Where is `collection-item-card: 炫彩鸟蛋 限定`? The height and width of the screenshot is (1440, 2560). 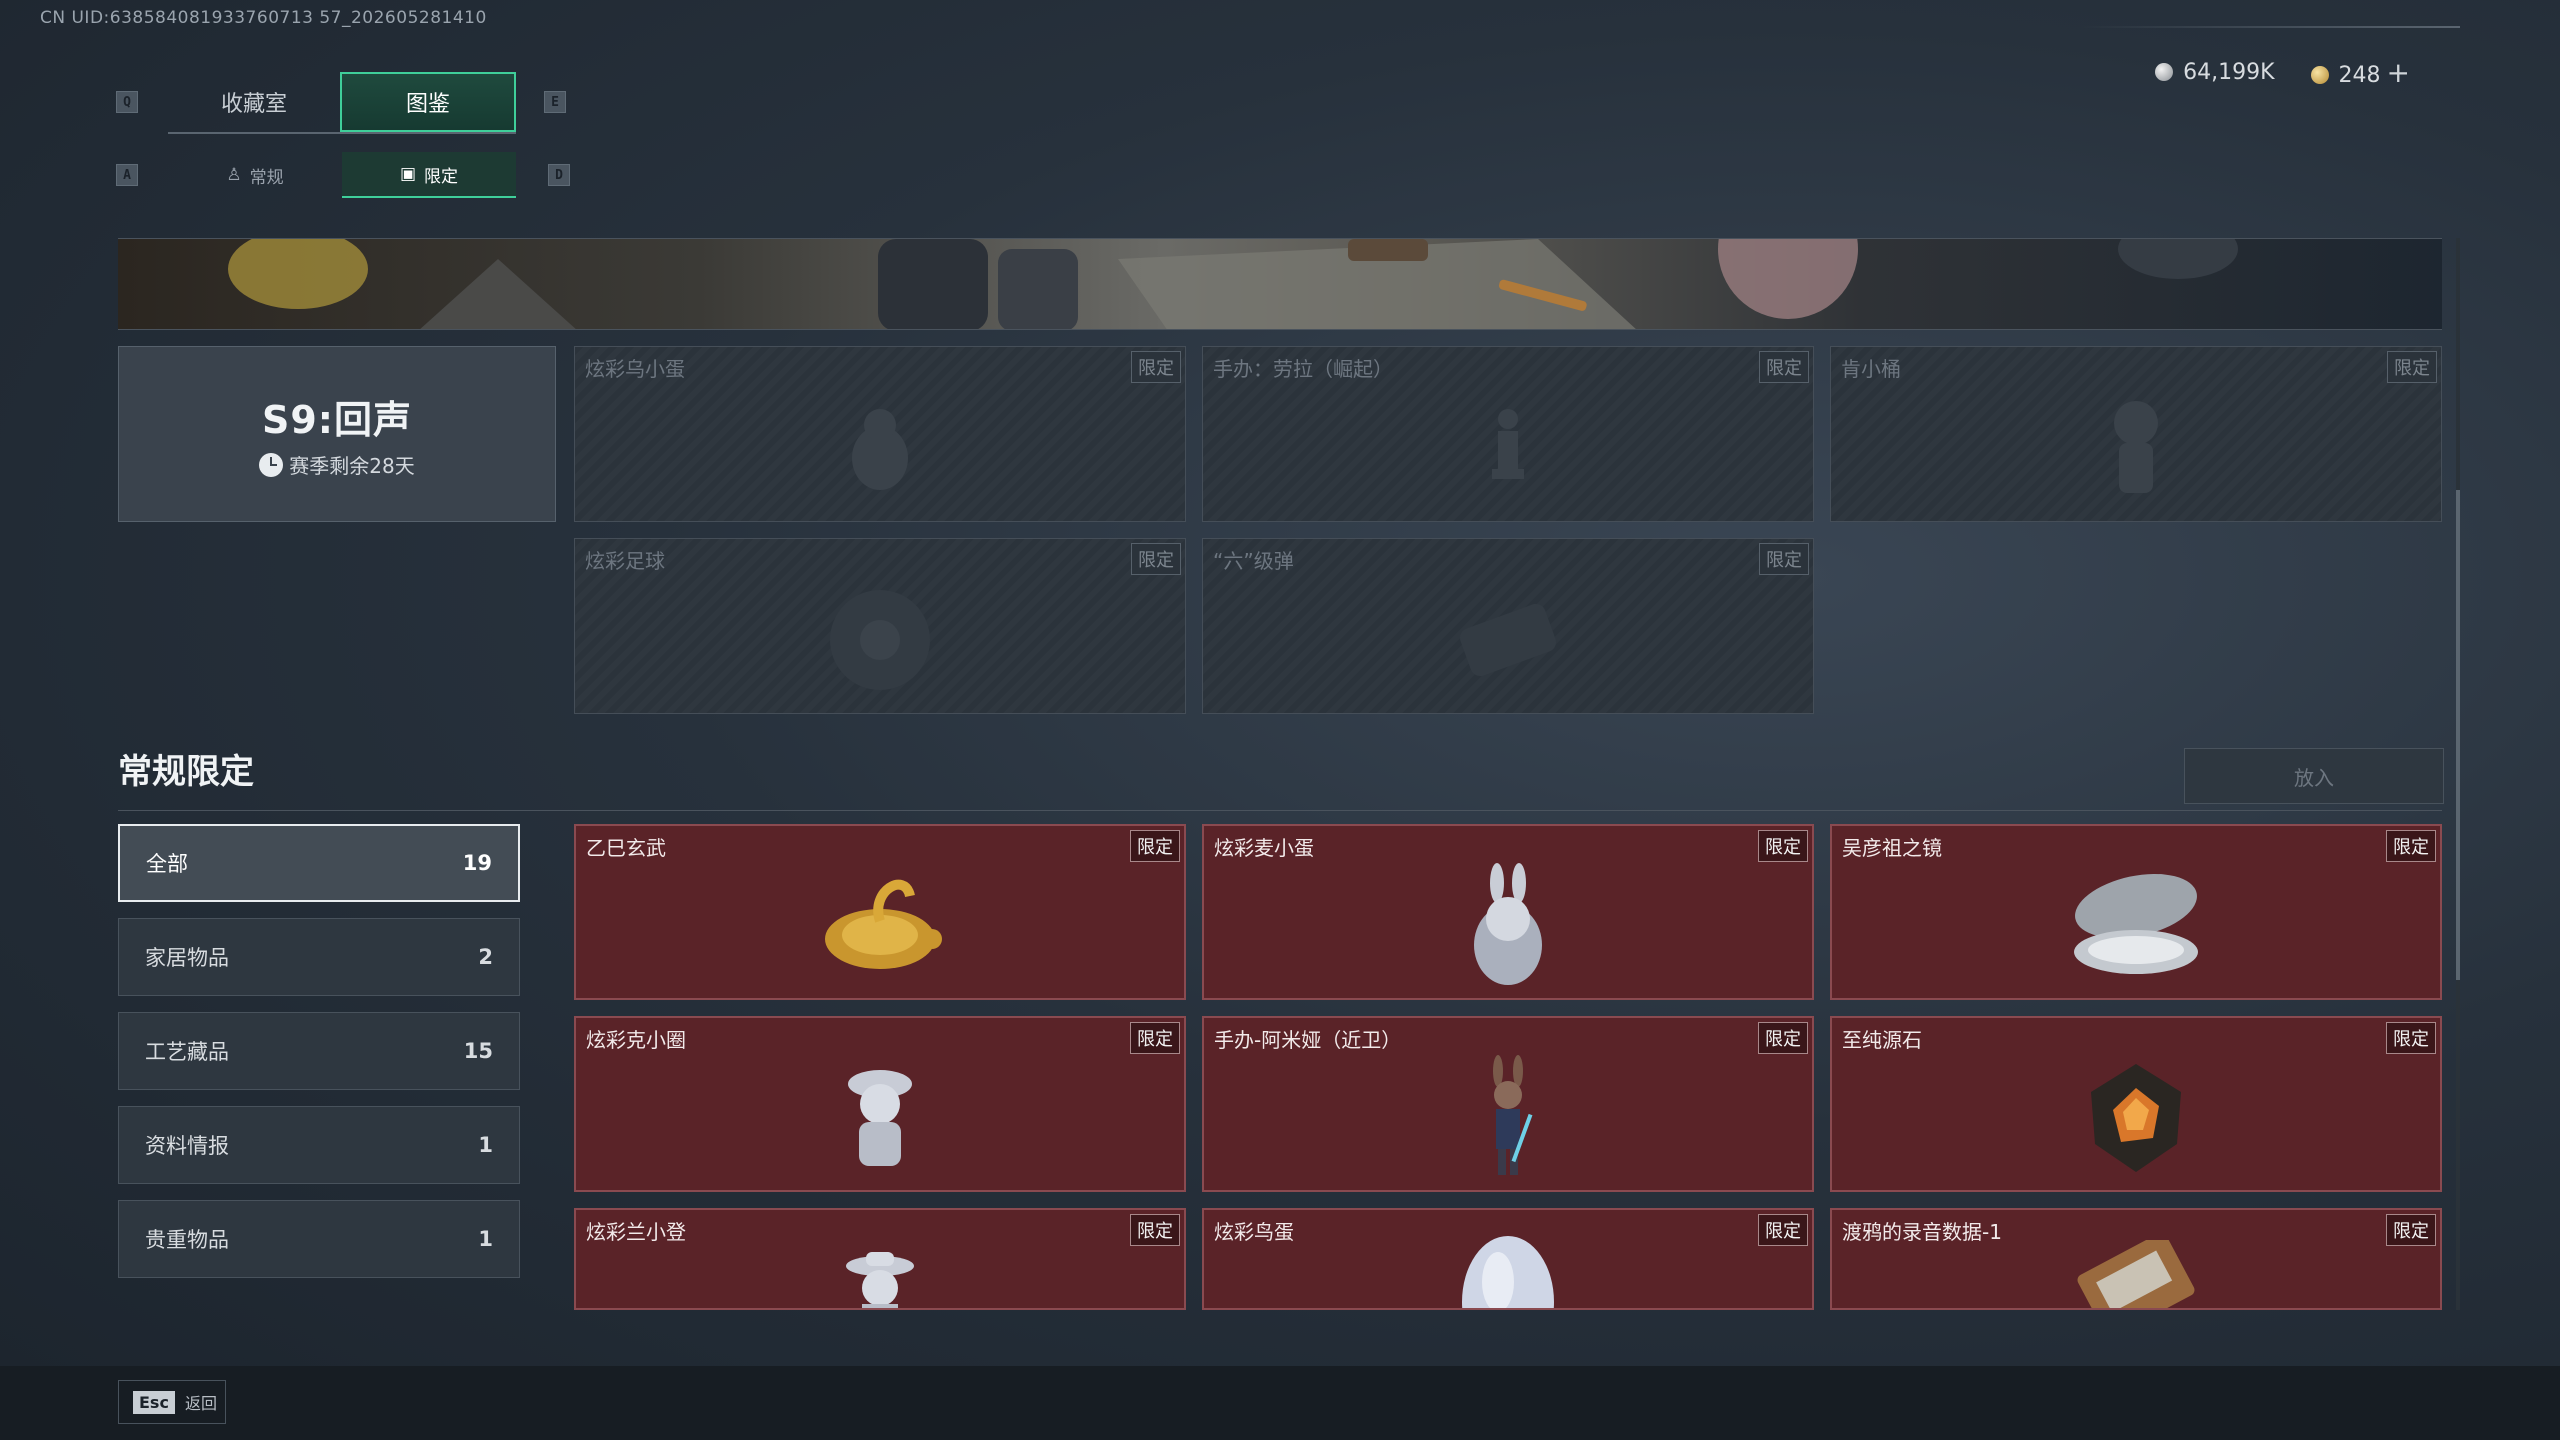 collection-item-card: 炫彩鸟蛋 限定 is located at coordinates (1508, 1259).